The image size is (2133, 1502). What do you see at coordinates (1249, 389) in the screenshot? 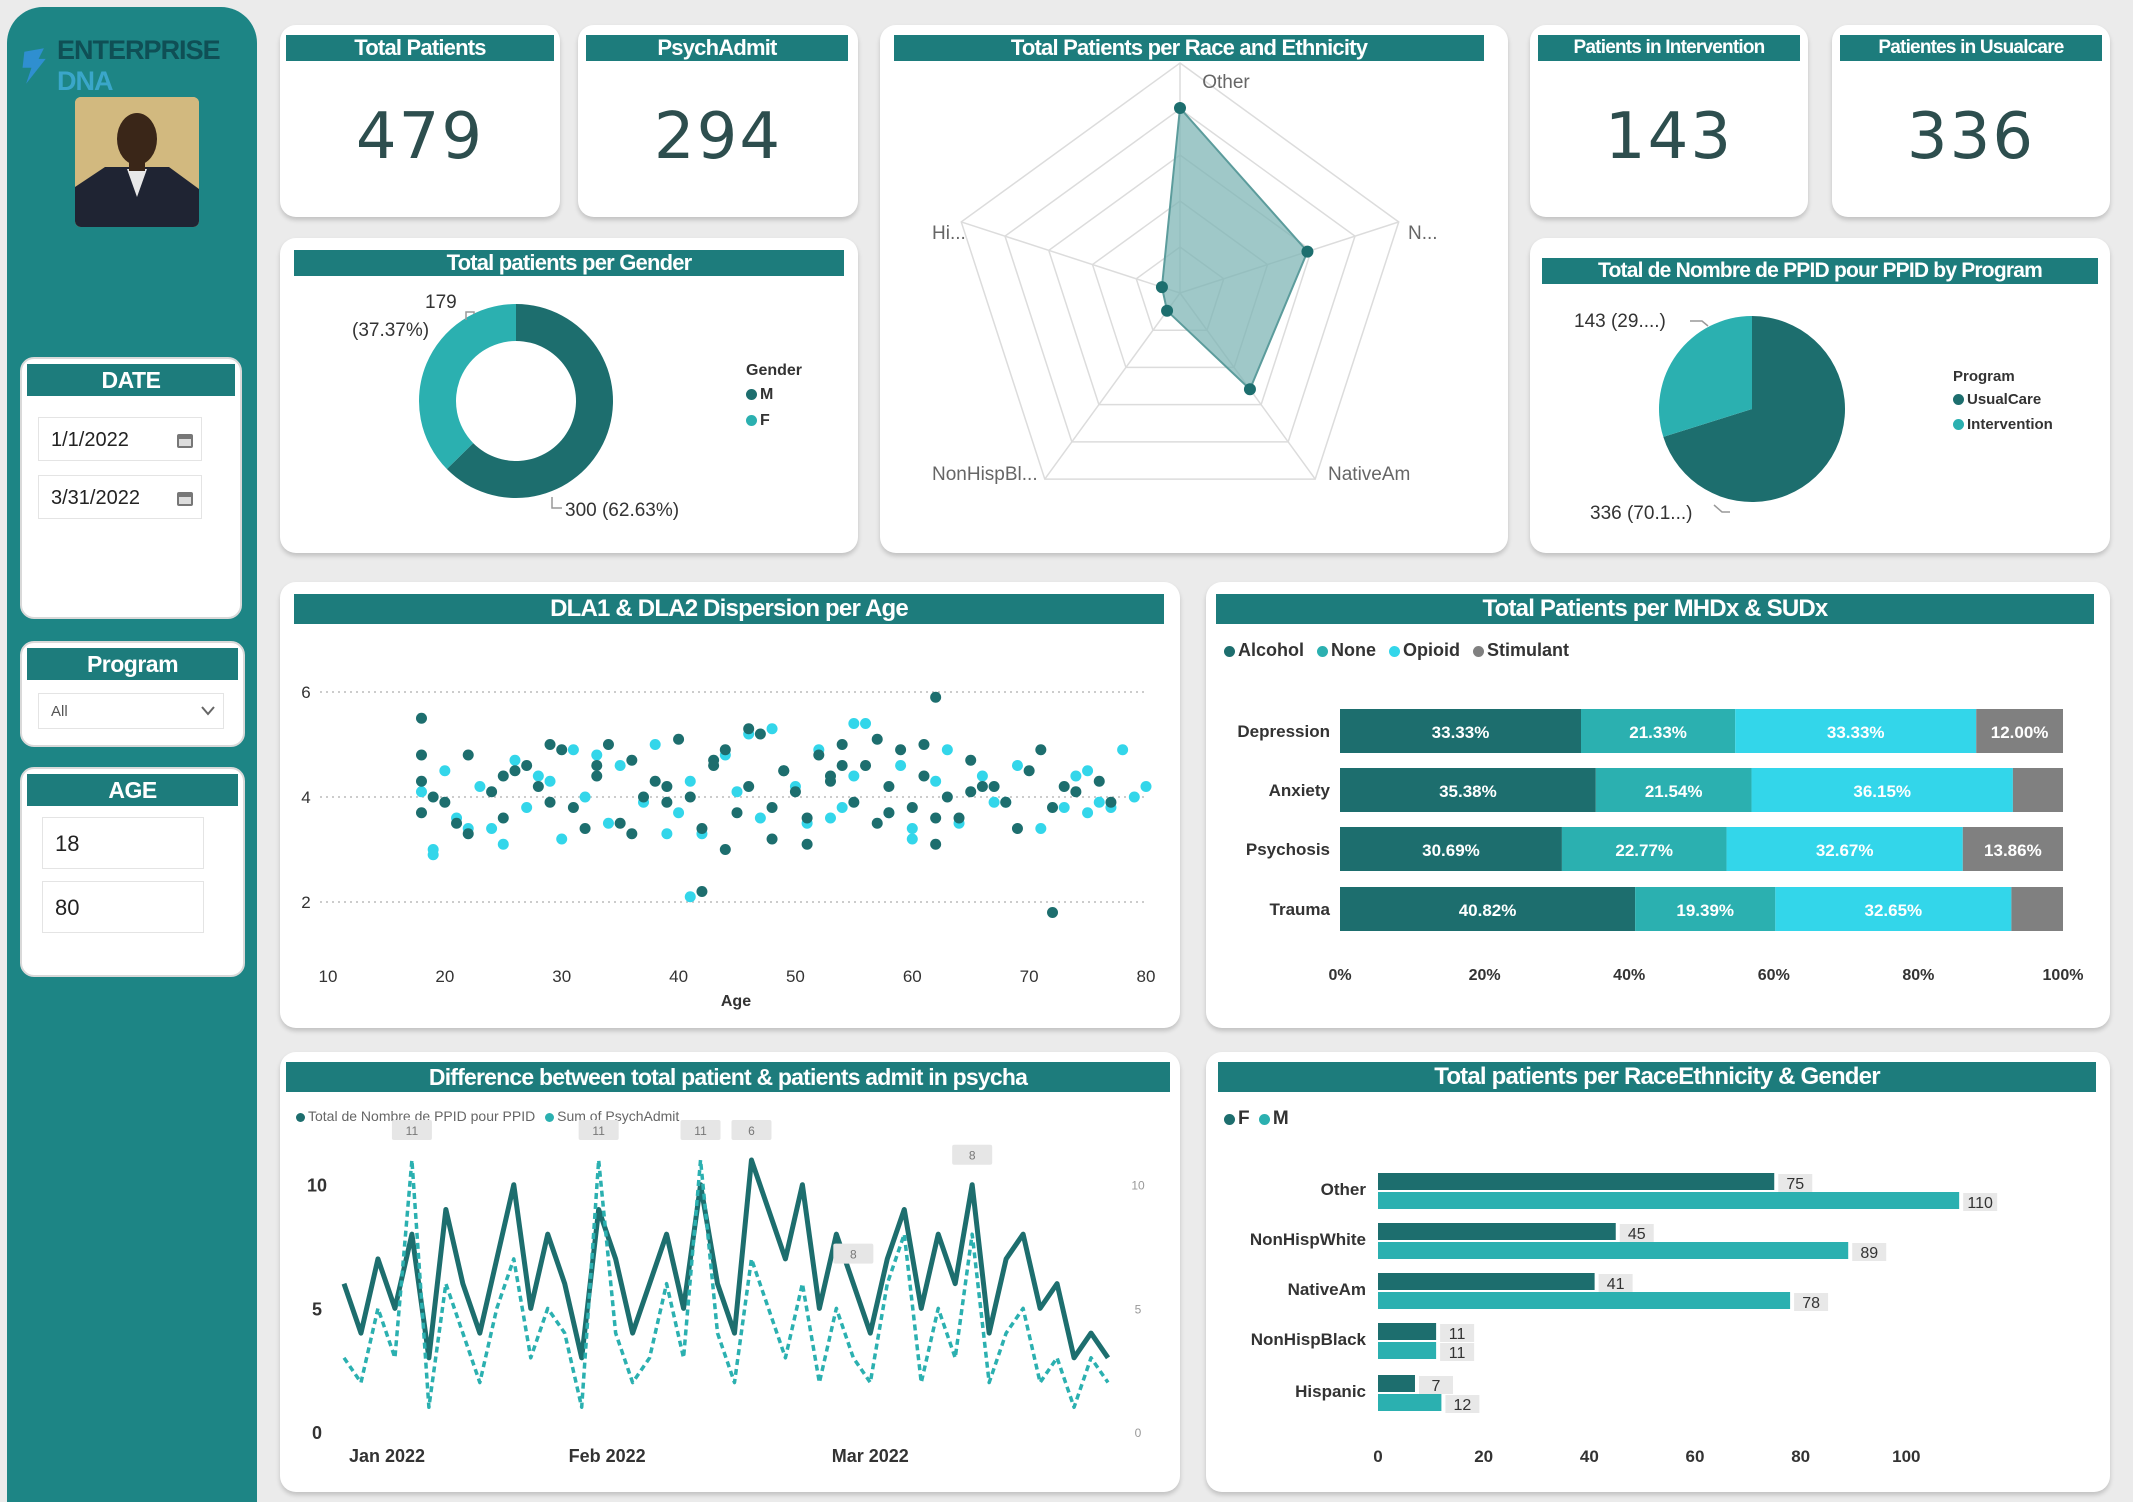
I see `radar-point-nativeam` at bounding box center [1249, 389].